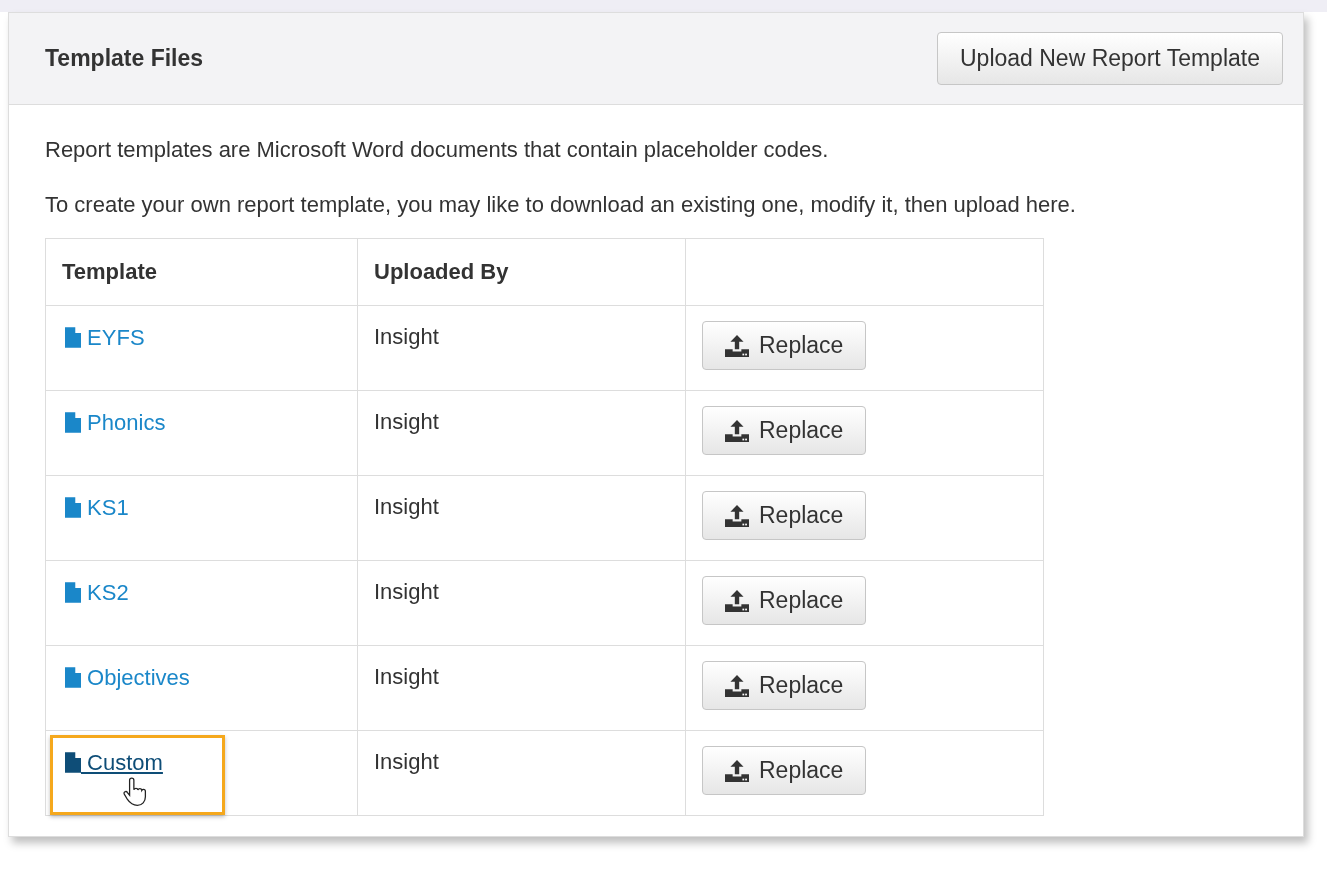 This screenshot has width=1327, height=870. What do you see at coordinates (127, 678) in the screenshot?
I see `template-link: Objectives` at bounding box center [127, 678].